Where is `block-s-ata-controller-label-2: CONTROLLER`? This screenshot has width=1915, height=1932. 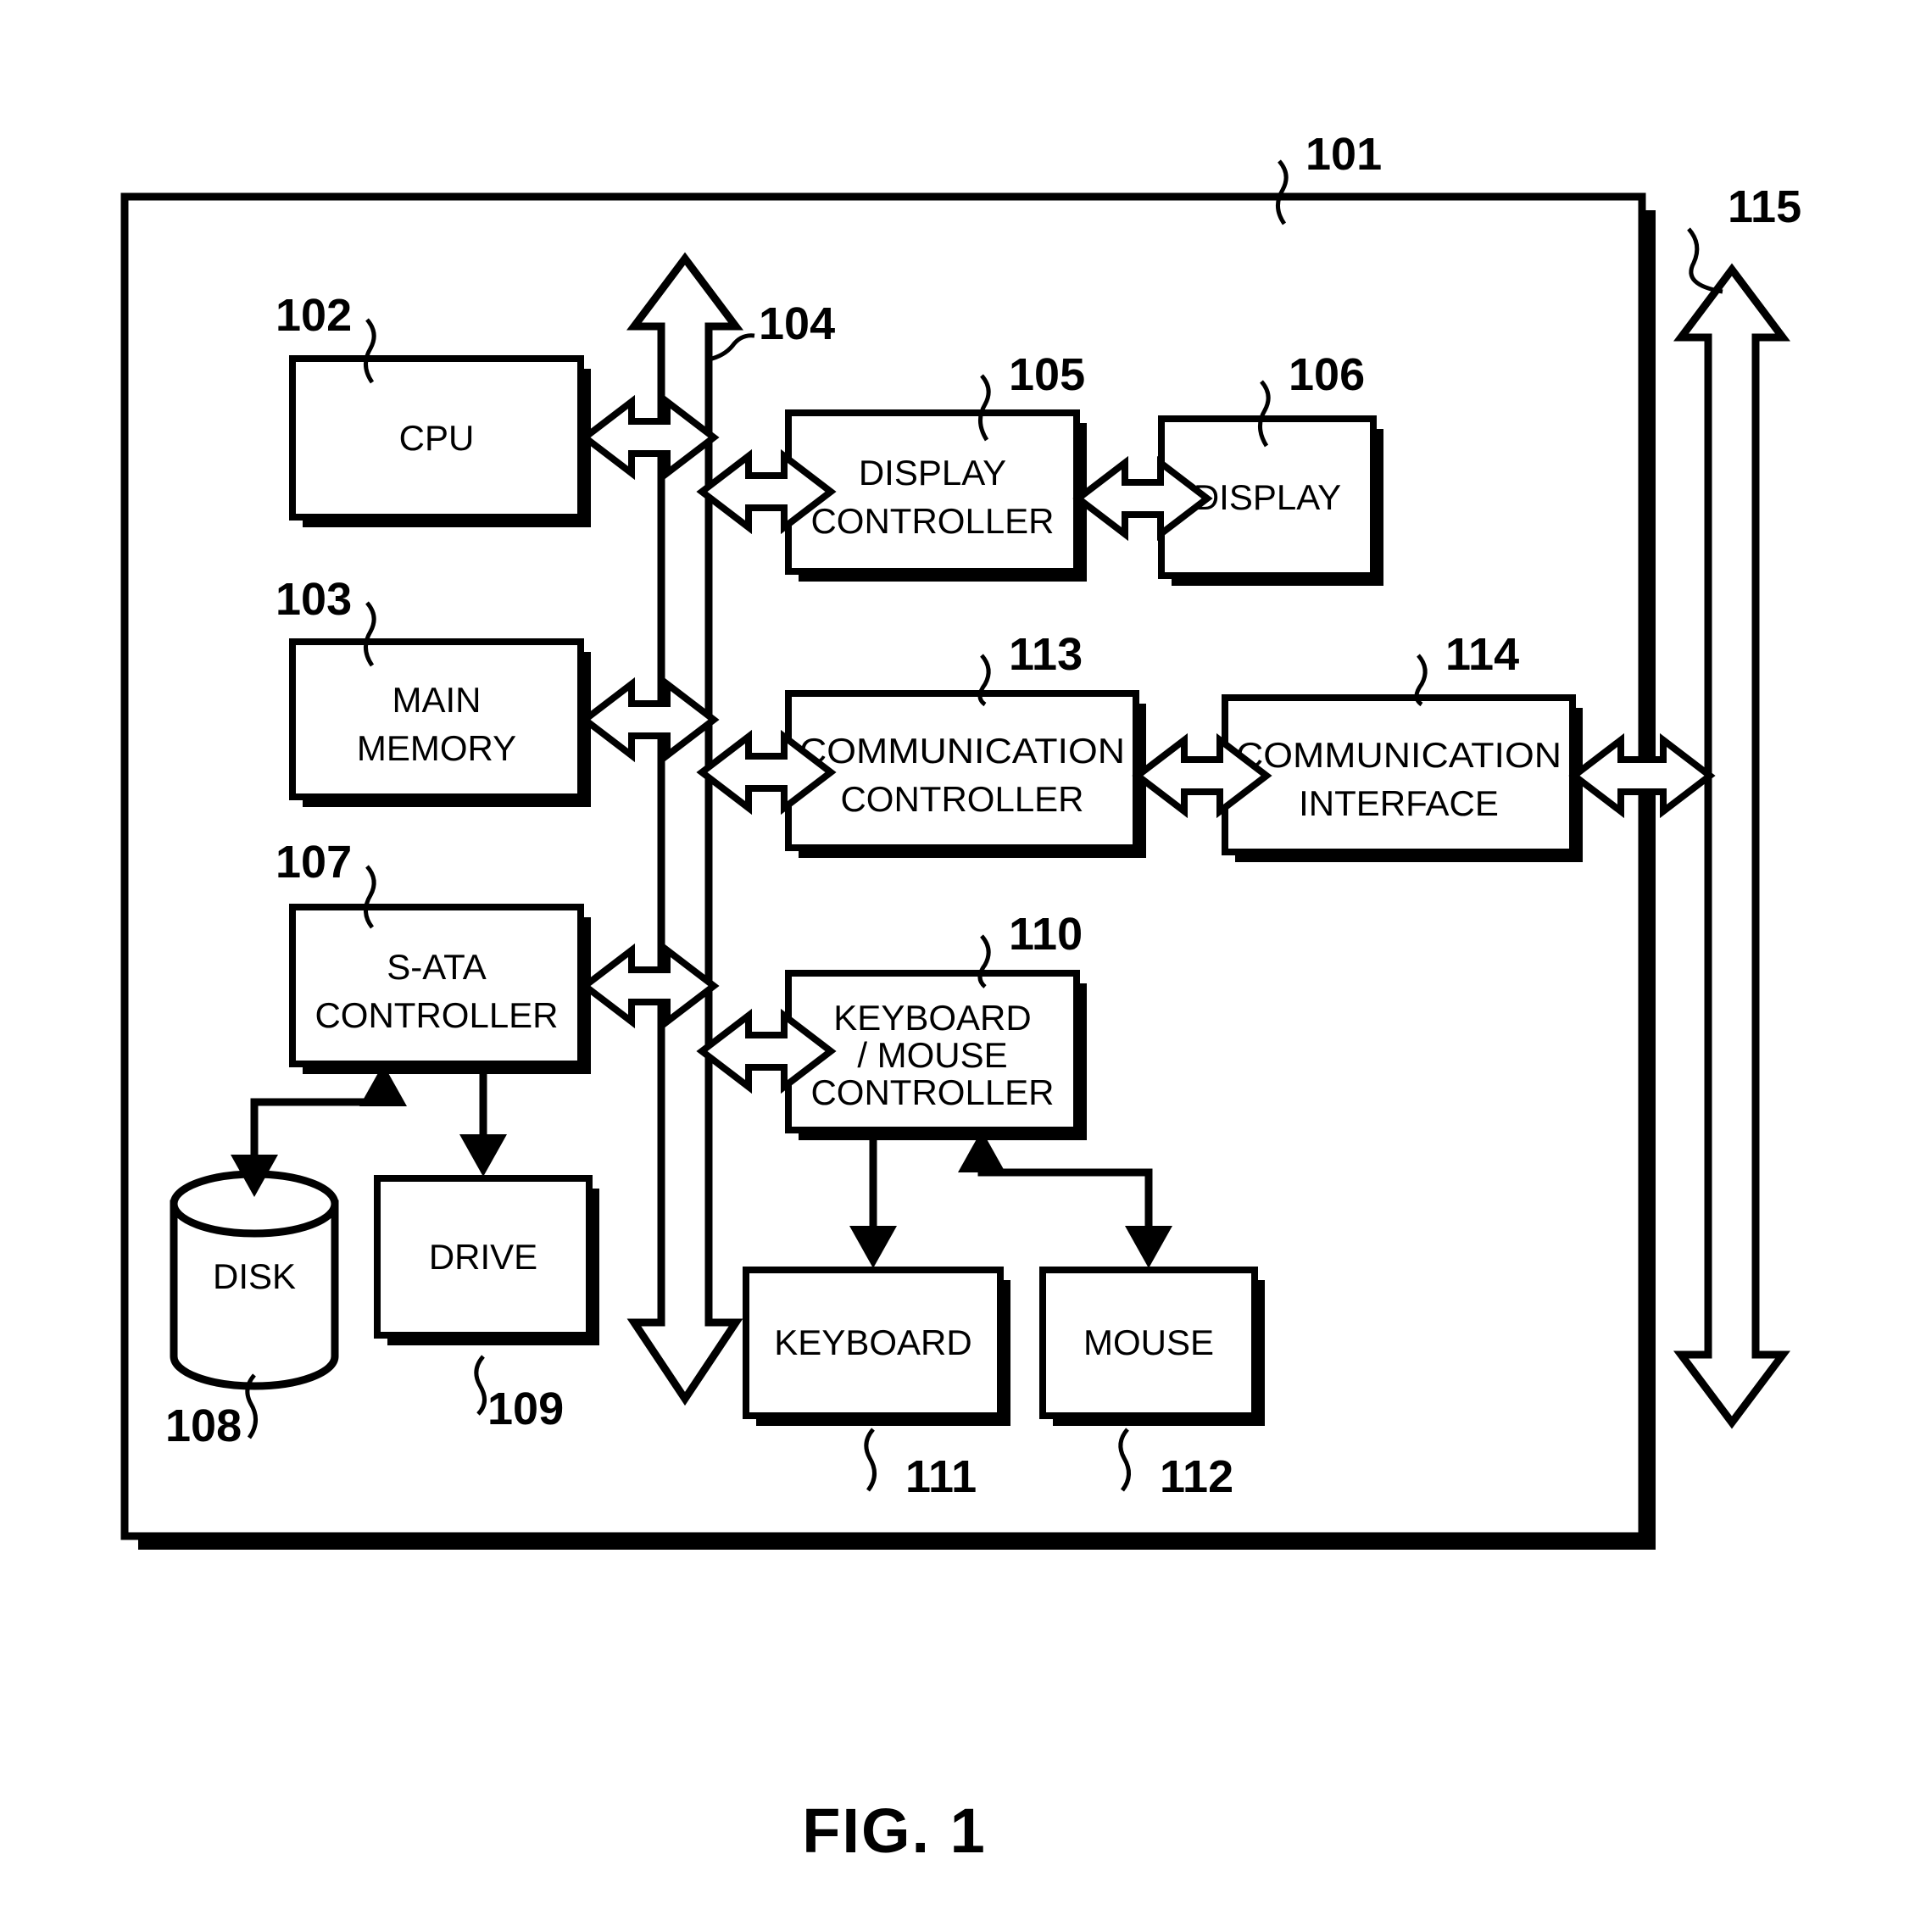 block-s-ata-controller-label-2: CONTROLLER is located at coordinates (437, 1015).